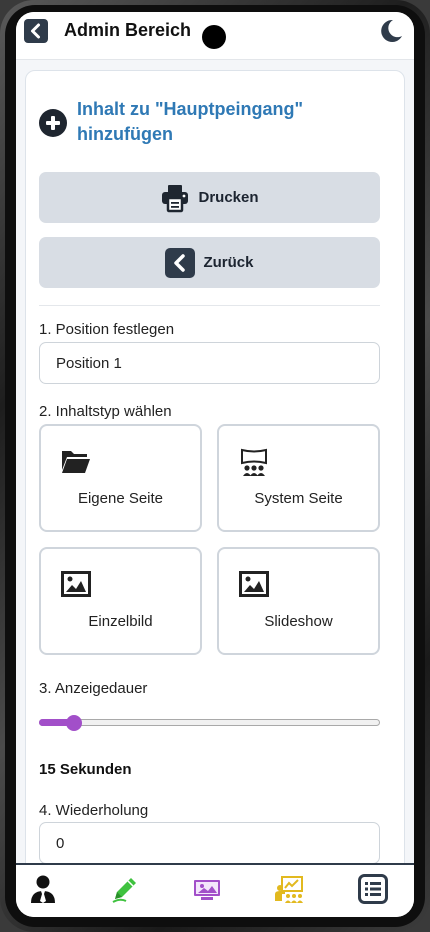 The width and height of the screenshot is (430, 932). What do you see at coordinates (298, 498) in the screenshot?
I see `tile-label: System Seite` at bounding box center [298, 498].